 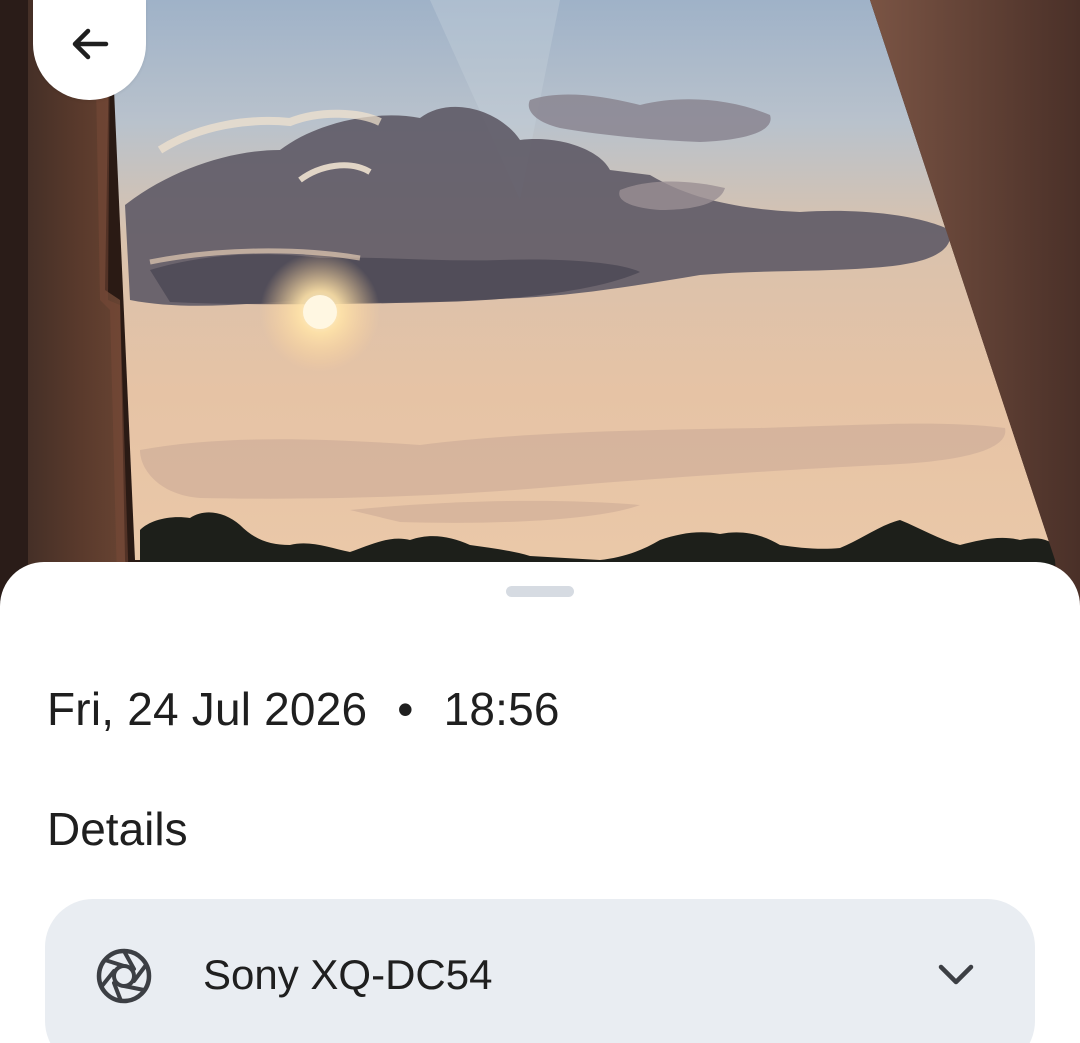 I want to click on date-time-row: Fri, 24 Jul 2026 • 18:56, so click(x=303, y=709).